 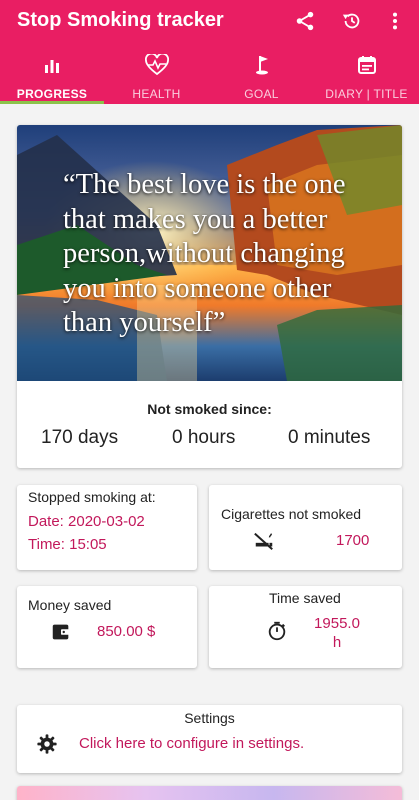 I want to click on share-button, so click(x=305, y=21).